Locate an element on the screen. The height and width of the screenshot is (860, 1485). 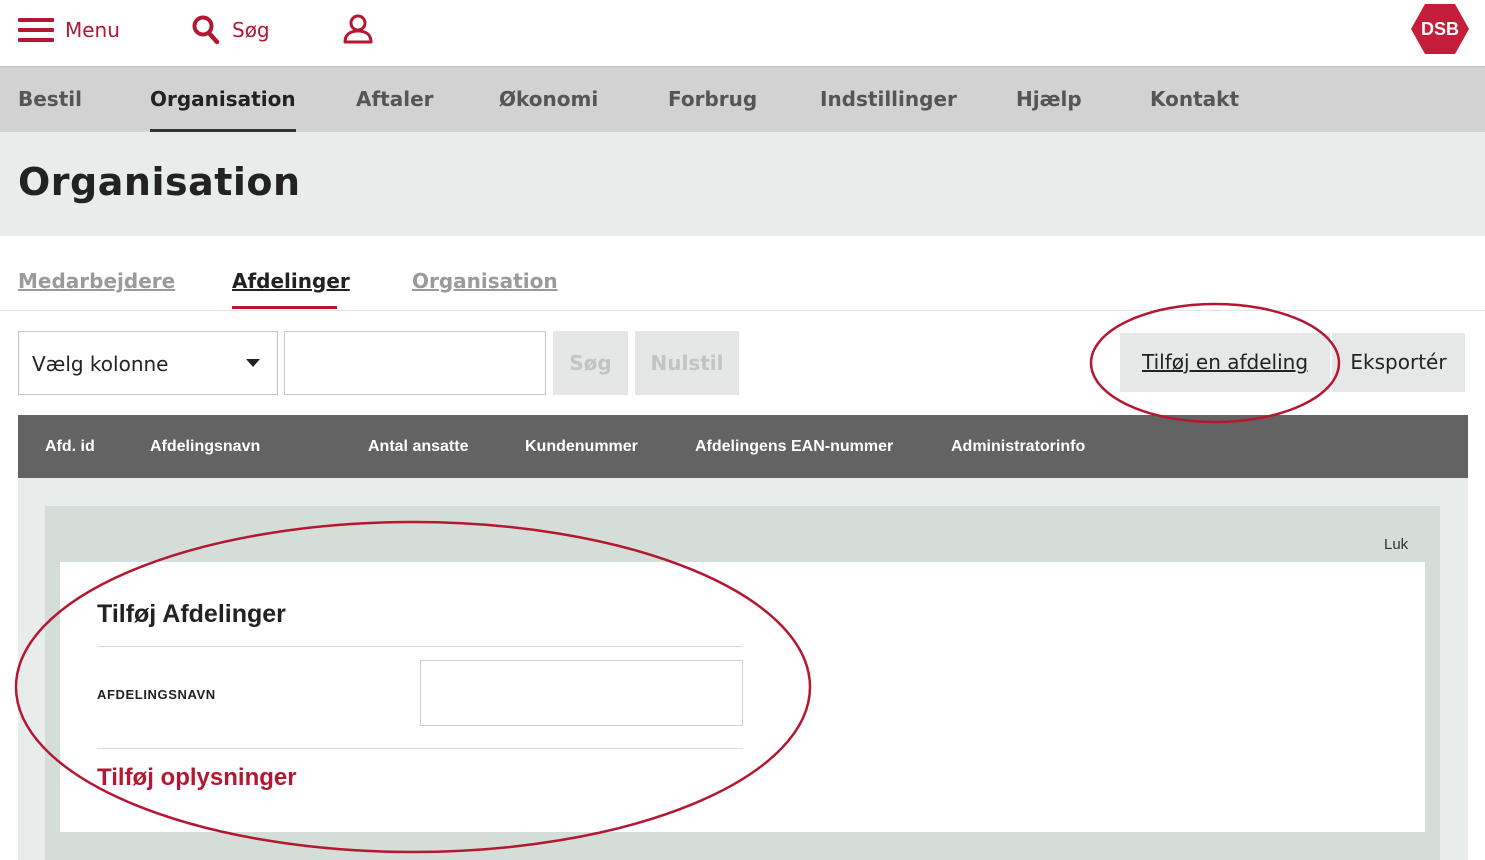
column-header-ean-nummer: Afdelingens EAN-nummer is located at coordinates (794, 446).